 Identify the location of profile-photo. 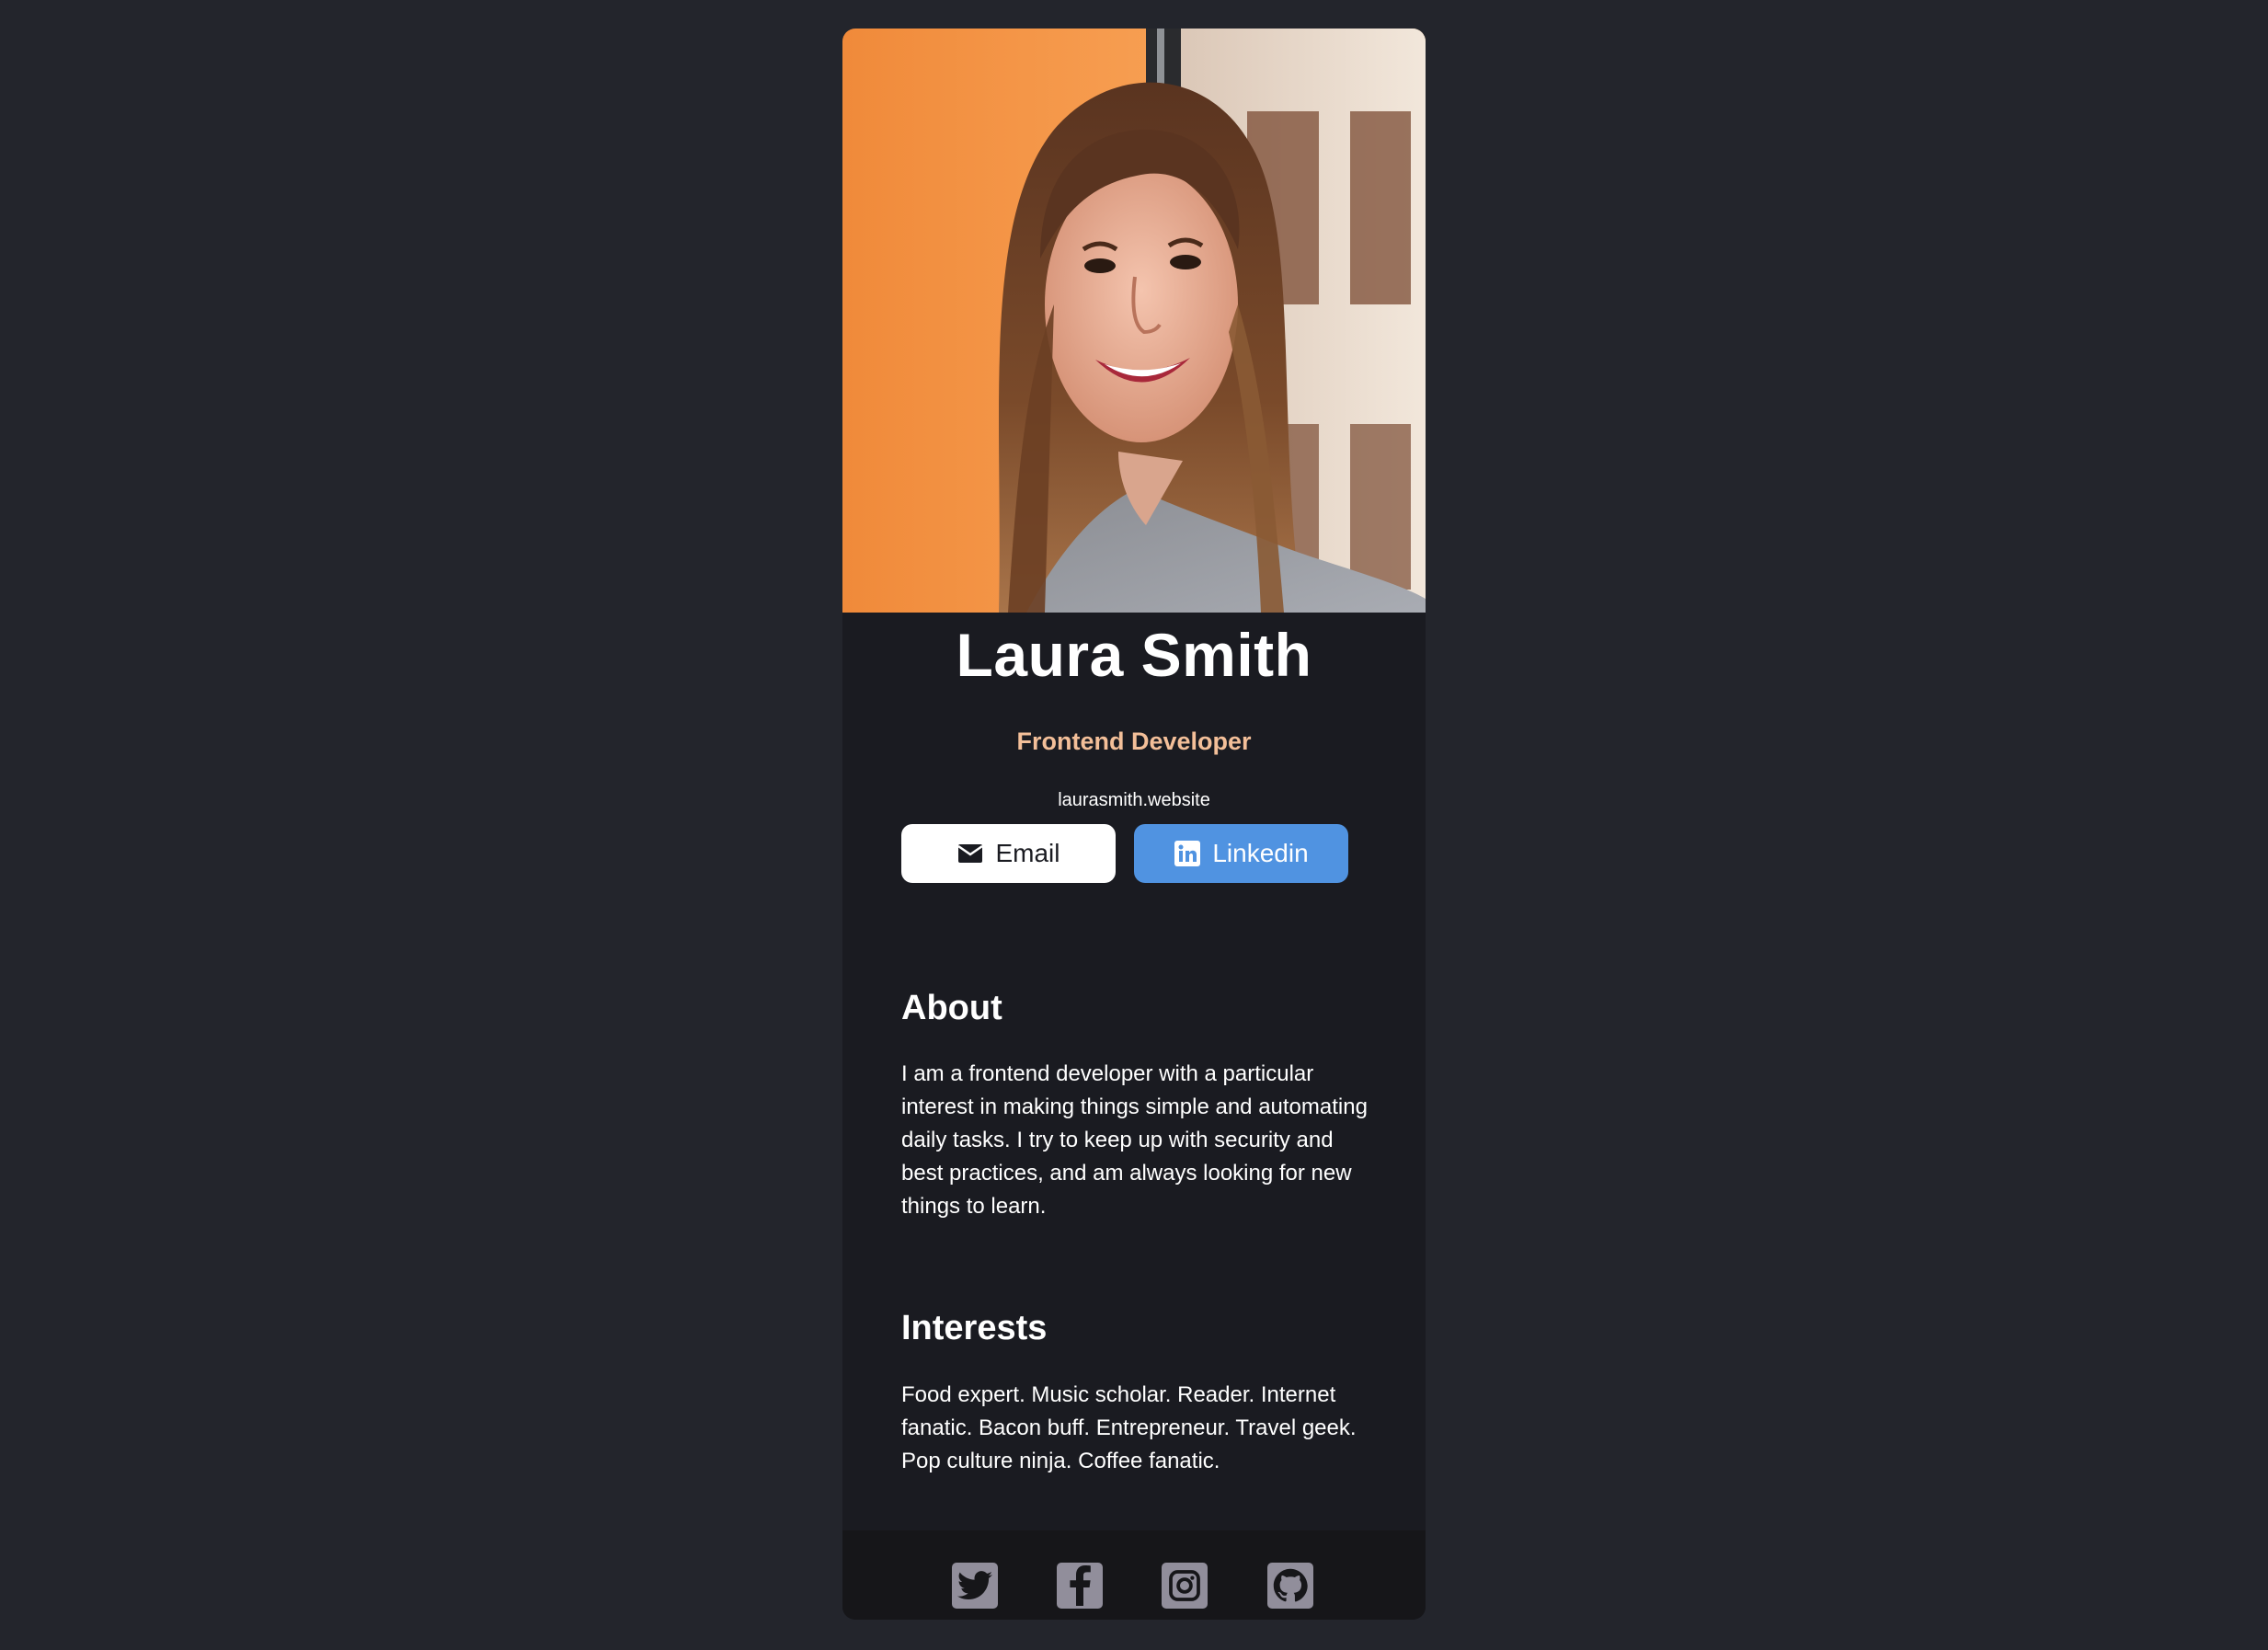
(1134, 321).